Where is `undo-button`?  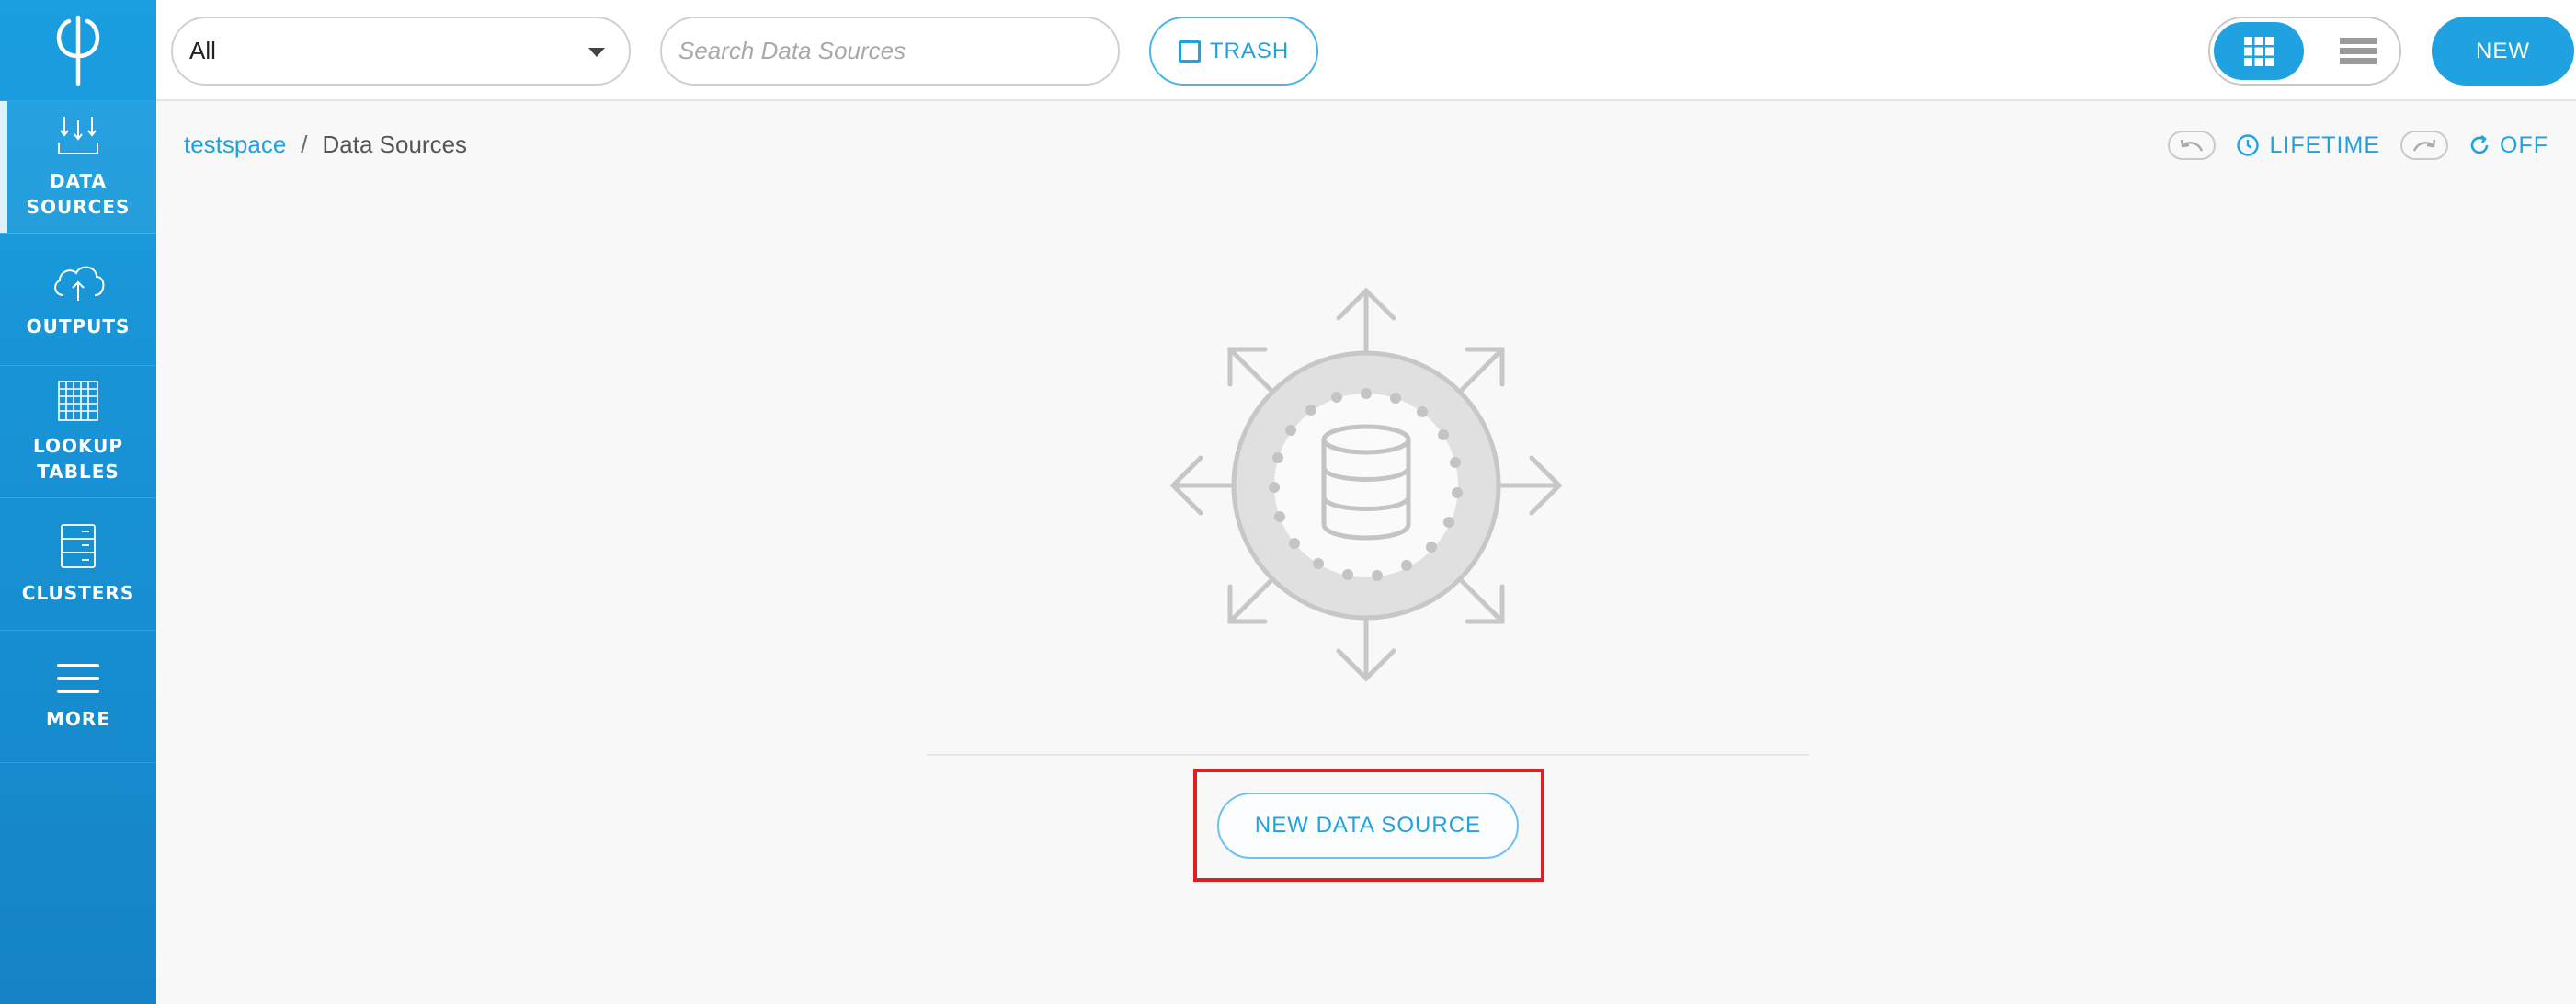
undo-button is located at coordinates (2192, 145).